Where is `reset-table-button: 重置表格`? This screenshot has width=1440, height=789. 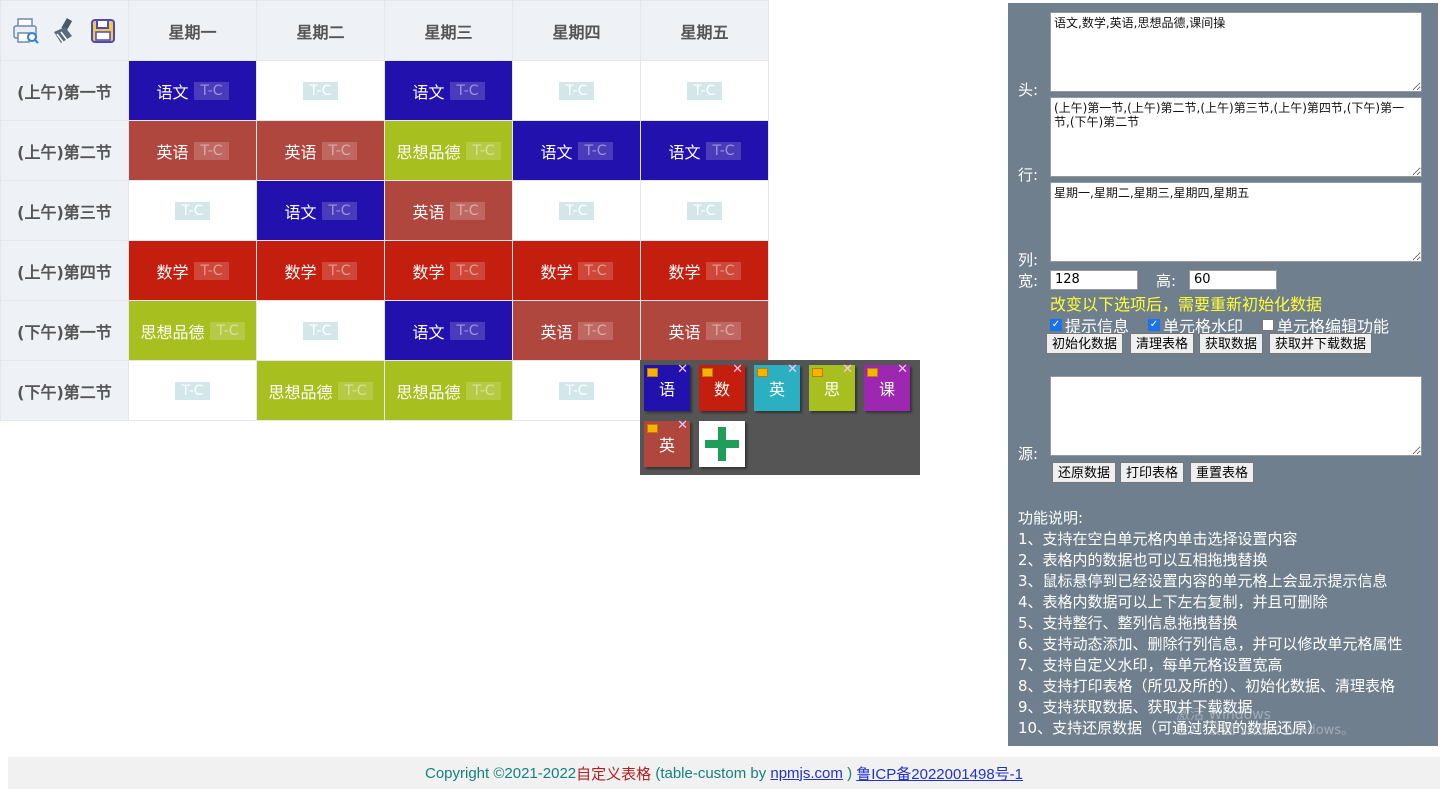 reset-table-button: 重置表格 is located at coordinates (1222, 472).